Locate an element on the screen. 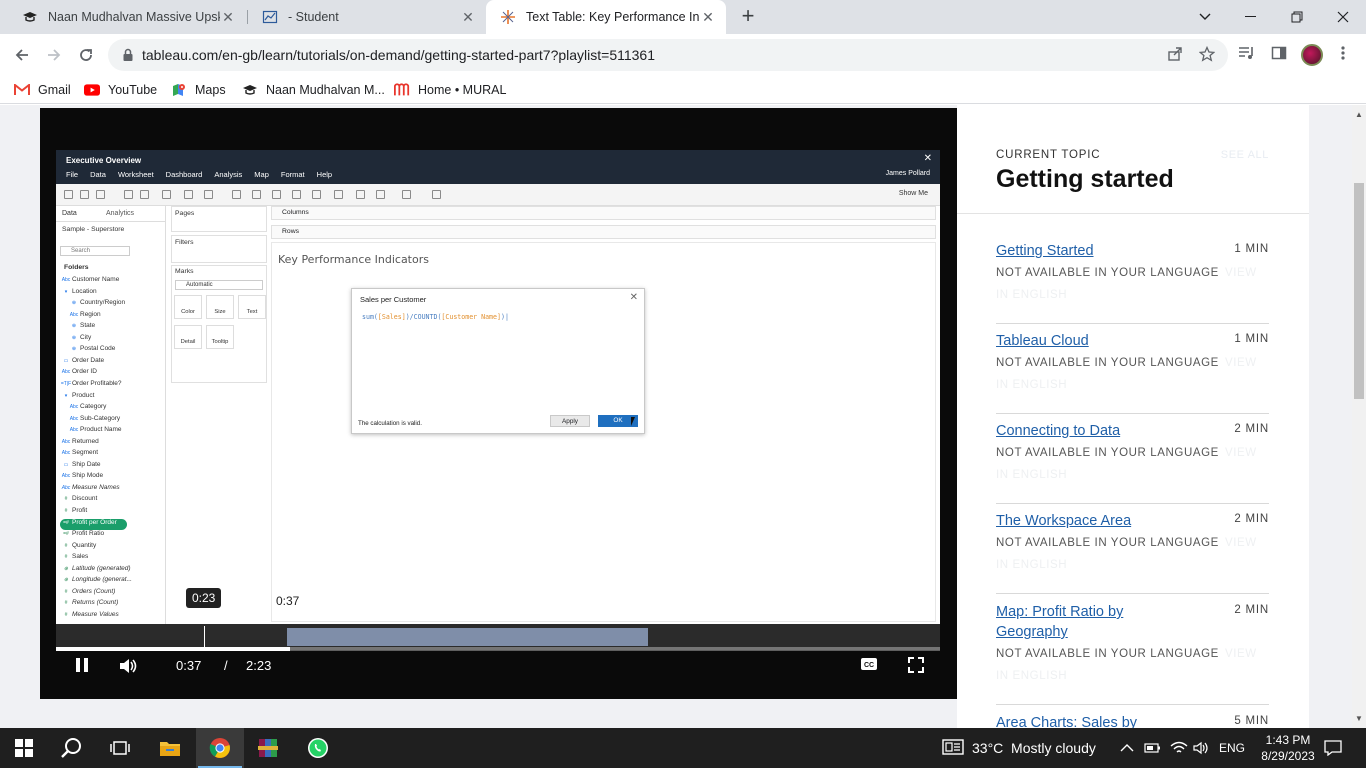 This screenshot has height=768, width=1366. field-label: Returned is located at coordinates (85, 441).